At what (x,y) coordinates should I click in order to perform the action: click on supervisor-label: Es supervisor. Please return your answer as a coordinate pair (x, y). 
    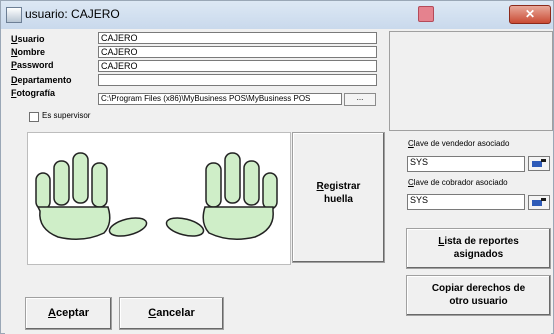
    Looking at the image, I should click on (66, 115).